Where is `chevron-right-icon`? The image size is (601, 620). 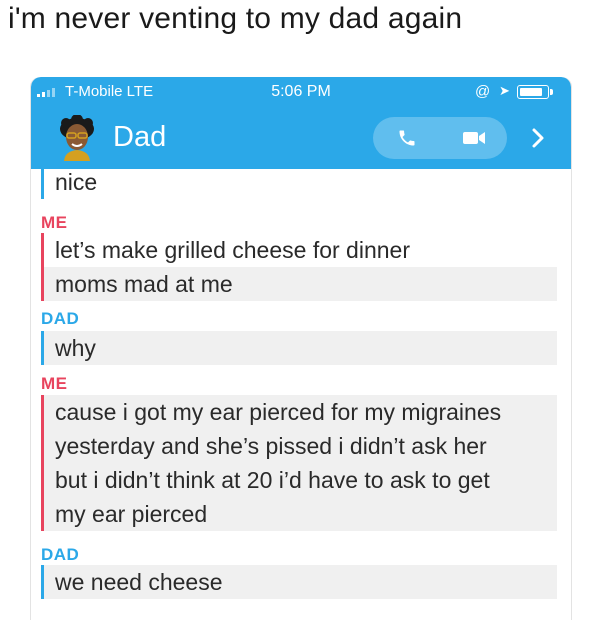 chevron-right-icon is located at coordinates (538, 138).